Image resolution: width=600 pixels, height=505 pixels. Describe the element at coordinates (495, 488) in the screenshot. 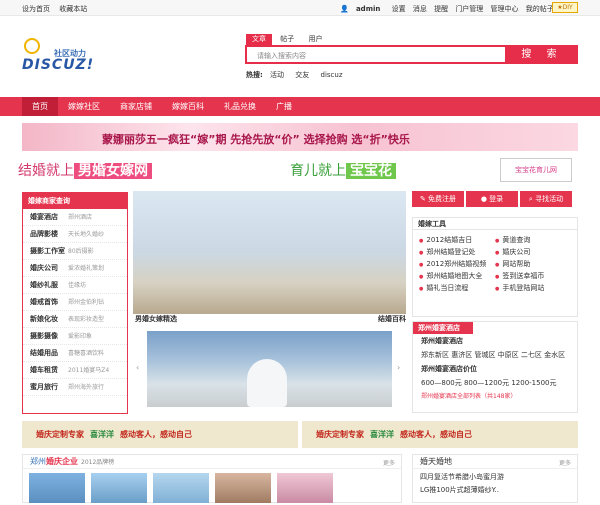

I see `news-item: LG推100片式超薄婚纱Y..` at that location.